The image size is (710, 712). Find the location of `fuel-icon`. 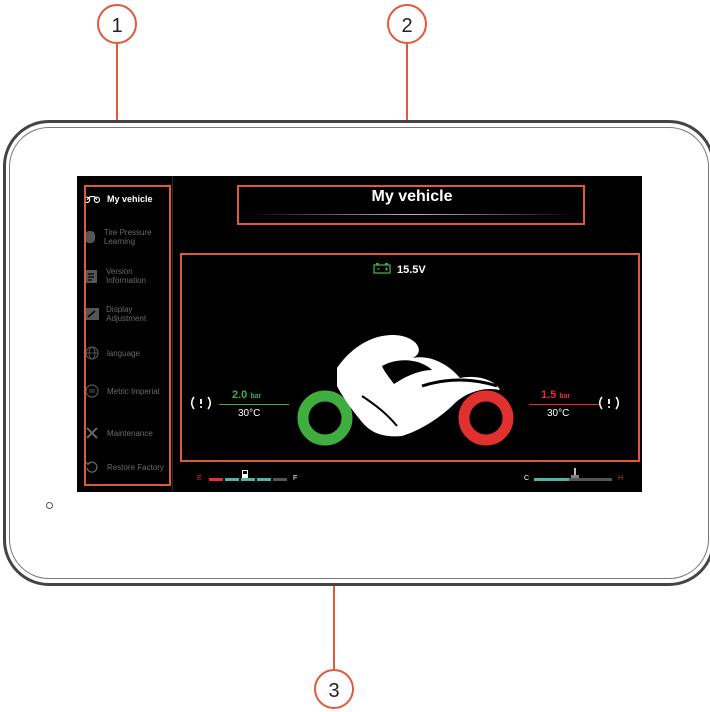

fuel-icon is located at coordinates (246, 475).